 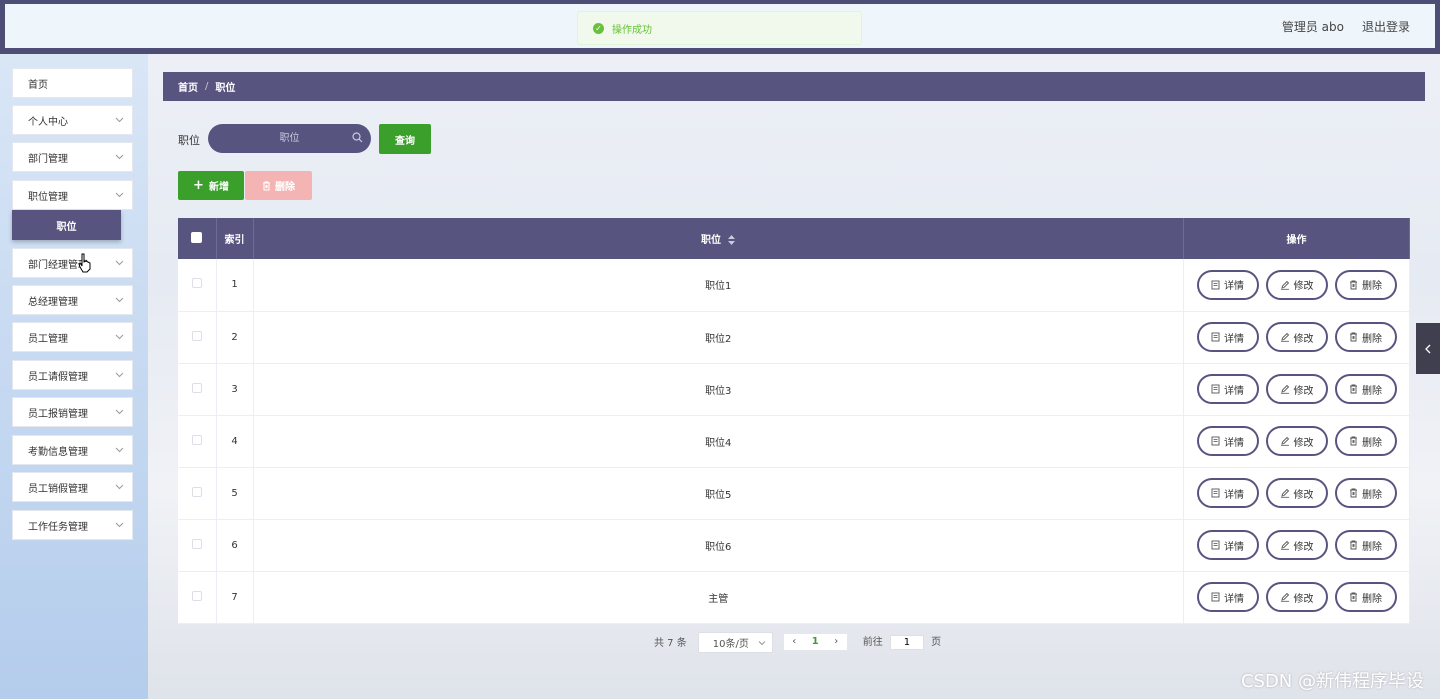 What do you see at coordinates (1284, 597) in the screenshot?
I see `edit-icon` at bounding box center [1284, 597].